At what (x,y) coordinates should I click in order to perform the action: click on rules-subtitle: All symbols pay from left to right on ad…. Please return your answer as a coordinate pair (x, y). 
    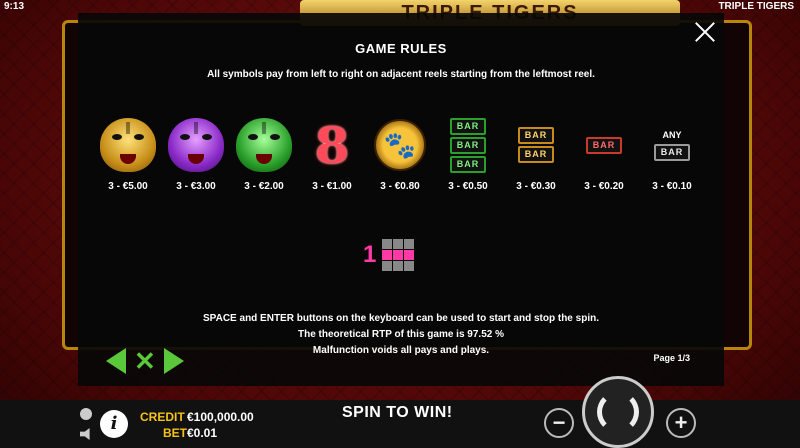
    Looking at the image, I should click on (401, 74).